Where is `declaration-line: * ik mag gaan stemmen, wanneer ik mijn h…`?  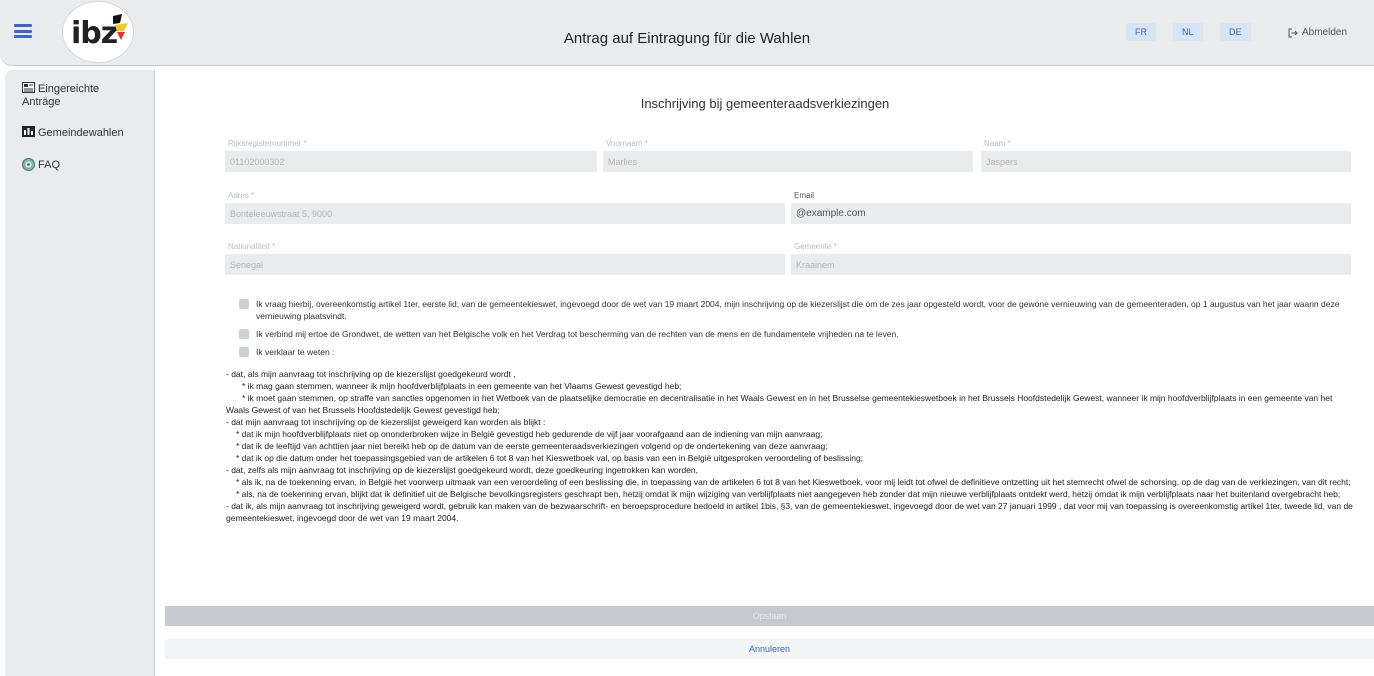
declaration-line: * ik mag gaan stemmen, wanneer ik mijn h… is located at coordinates (462, 386).